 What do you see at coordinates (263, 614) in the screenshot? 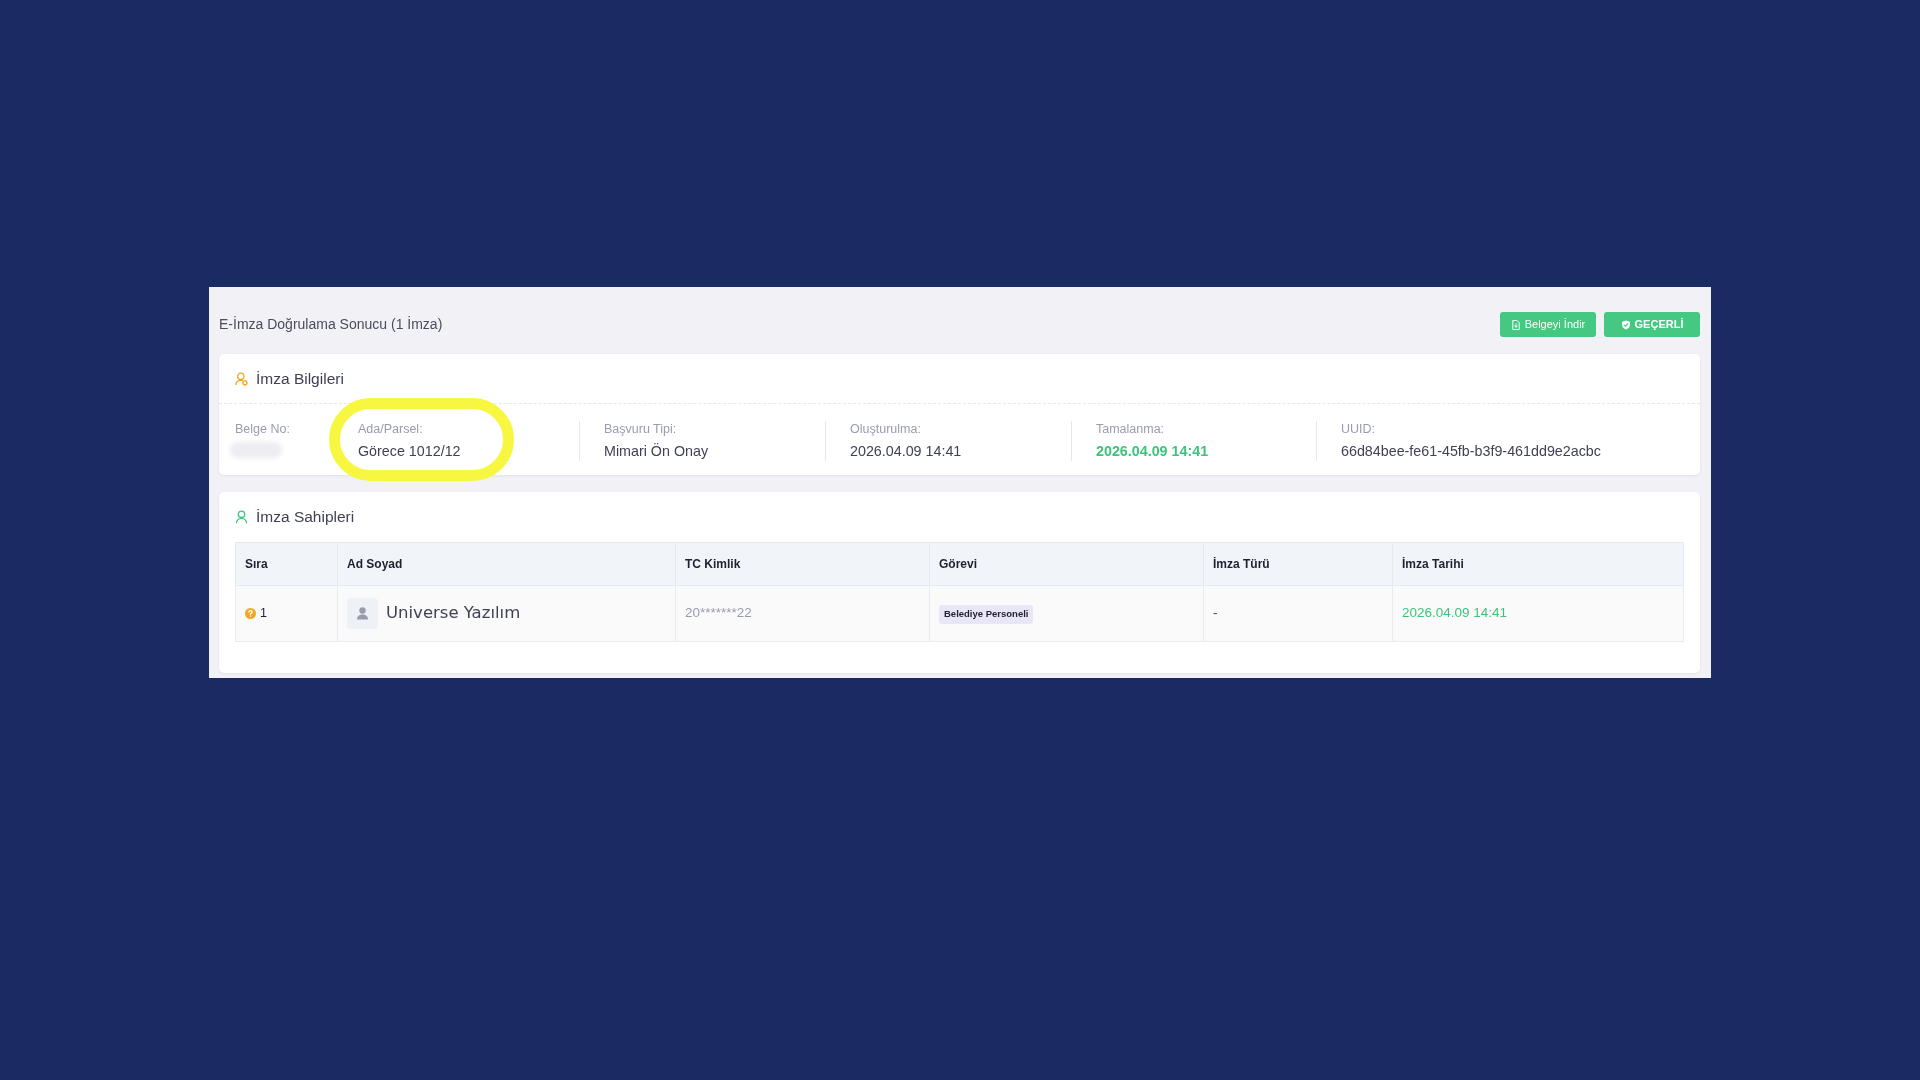
I see `row-number: 1` at bounding box center [263, 614].